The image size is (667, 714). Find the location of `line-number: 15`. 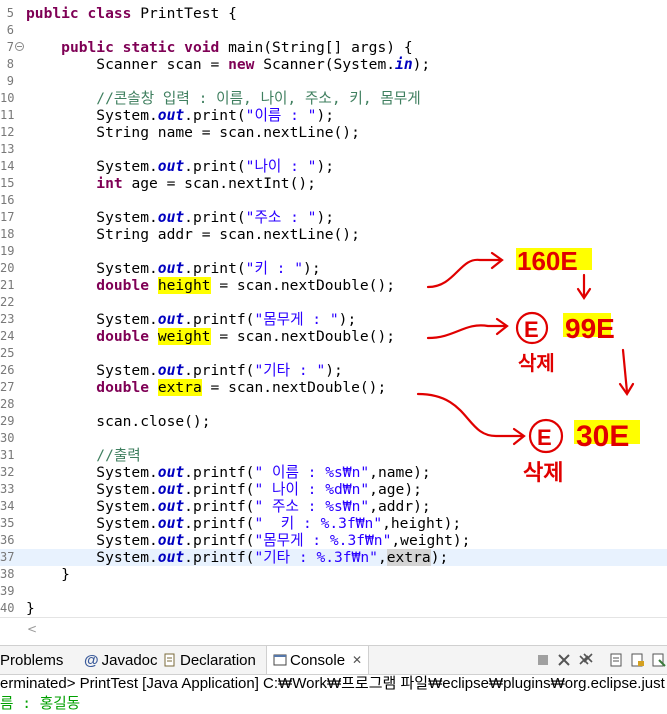

line-number: 15 is located at coordinates (7, 183).